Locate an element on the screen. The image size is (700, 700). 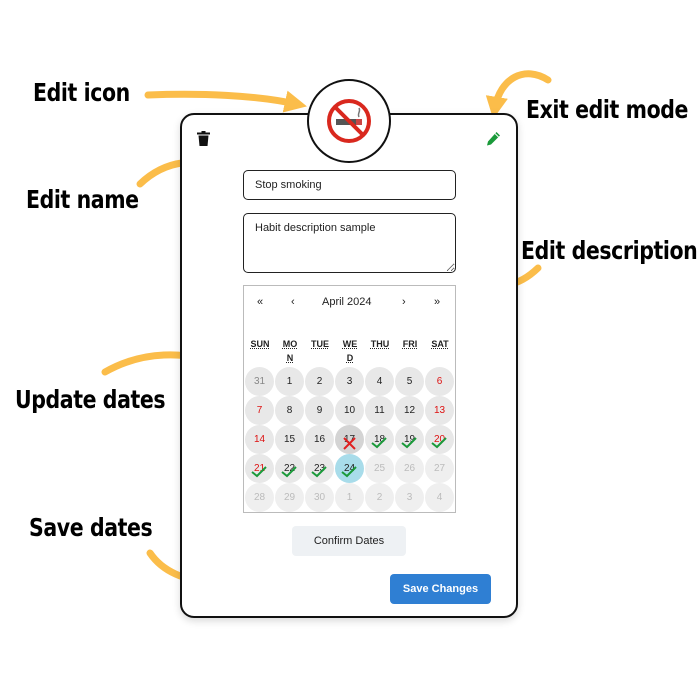
annotation-edit-description: Edit description is located at coordinates (609, 250).